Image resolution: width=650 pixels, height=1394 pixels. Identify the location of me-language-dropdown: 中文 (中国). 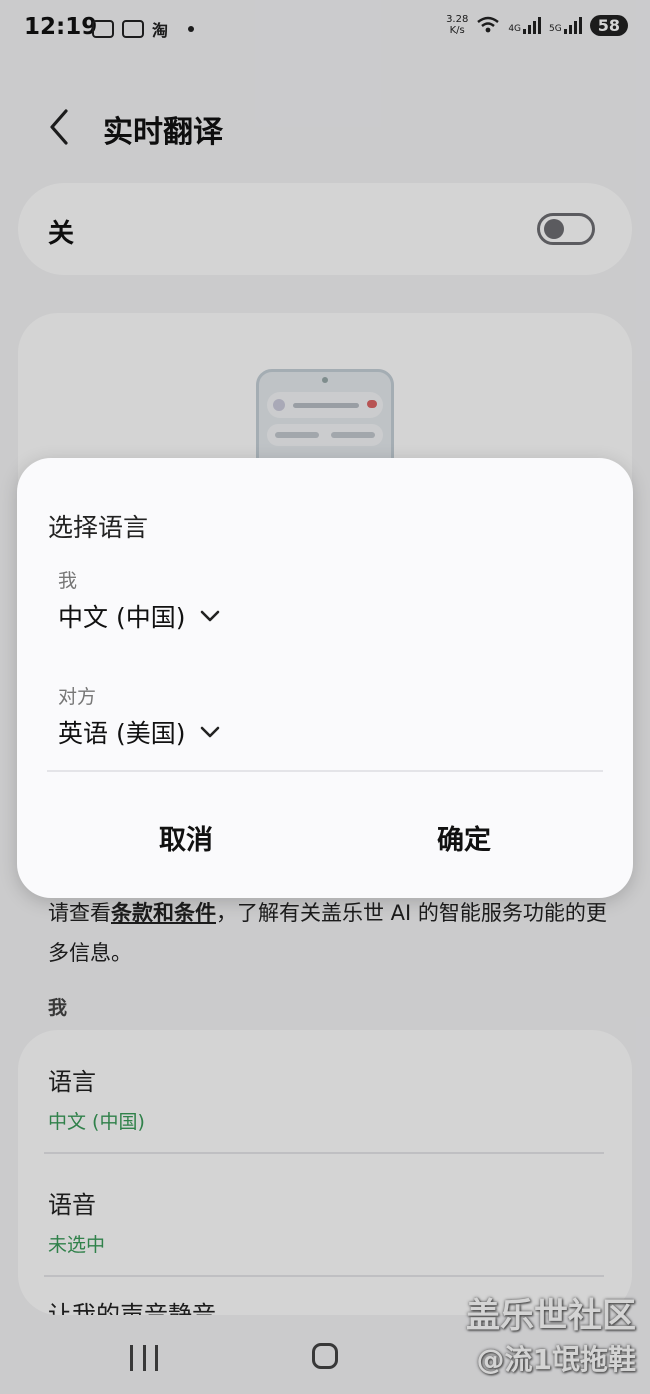
(139, 616).